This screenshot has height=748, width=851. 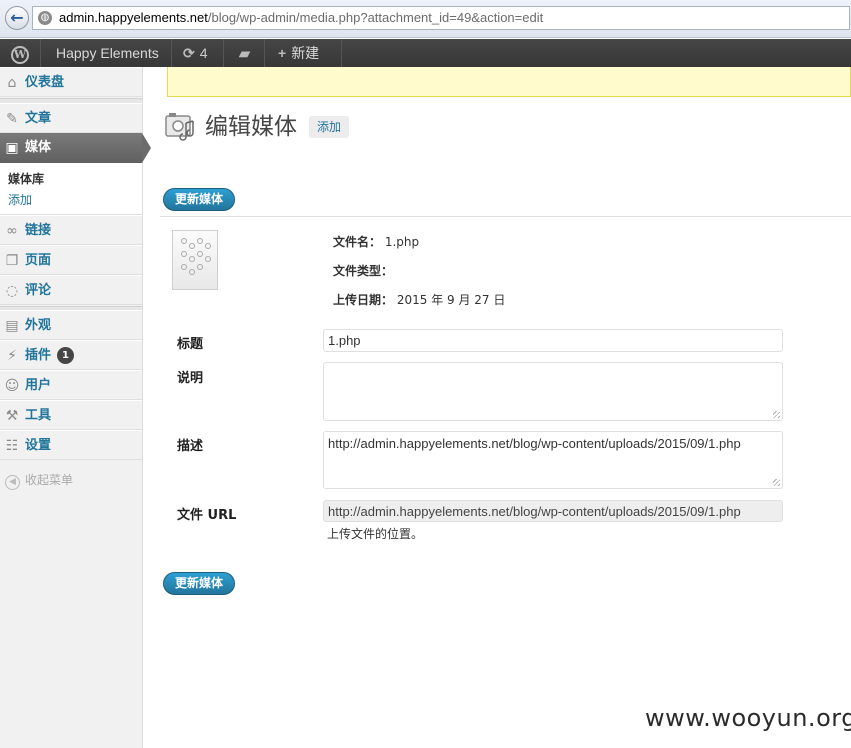 I want to click on wordpress-logo-icon: W, so click(x=20, y=55).